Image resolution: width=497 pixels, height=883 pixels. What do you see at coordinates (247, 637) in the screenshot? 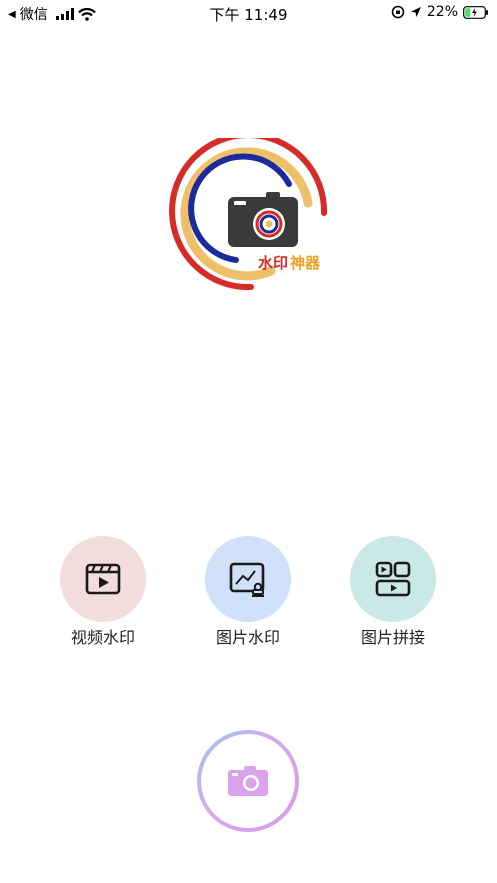
I see `image-watermark-label: 图片水印` at bounding box center [247, 637].